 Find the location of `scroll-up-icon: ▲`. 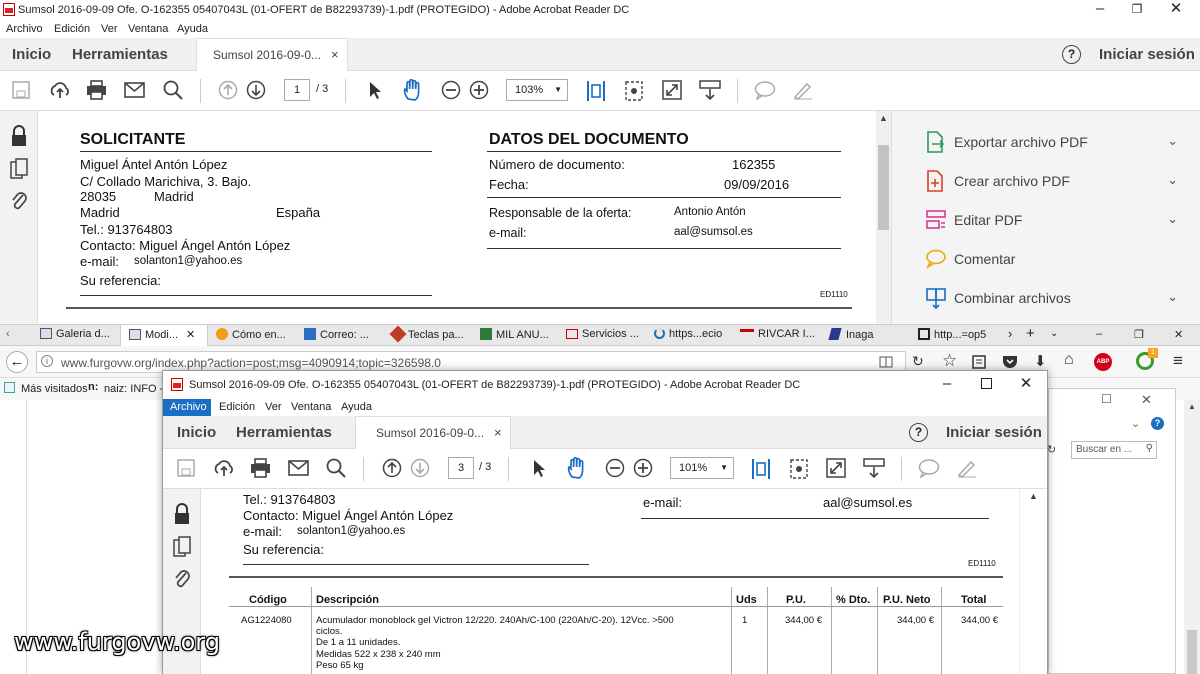

scroll-up-icon: ▲ is located at coordinates (1192, 406).